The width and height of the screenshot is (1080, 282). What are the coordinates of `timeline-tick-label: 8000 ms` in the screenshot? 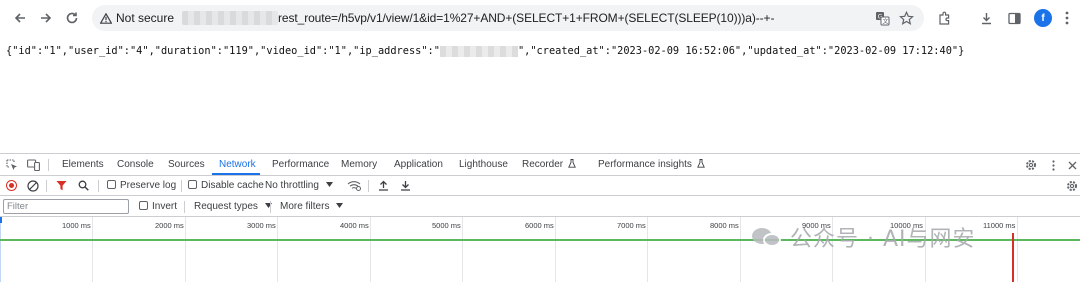 It's located at (724, 225).